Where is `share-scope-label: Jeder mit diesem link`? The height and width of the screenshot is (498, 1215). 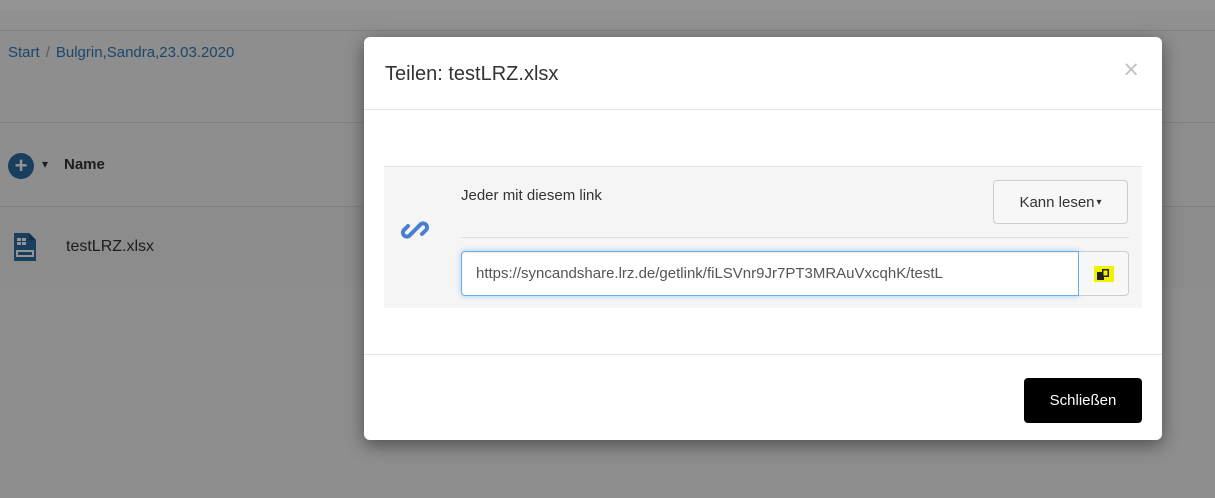 share-scope-label: Jeder mit diesem link is located at coordinates (531, 195).